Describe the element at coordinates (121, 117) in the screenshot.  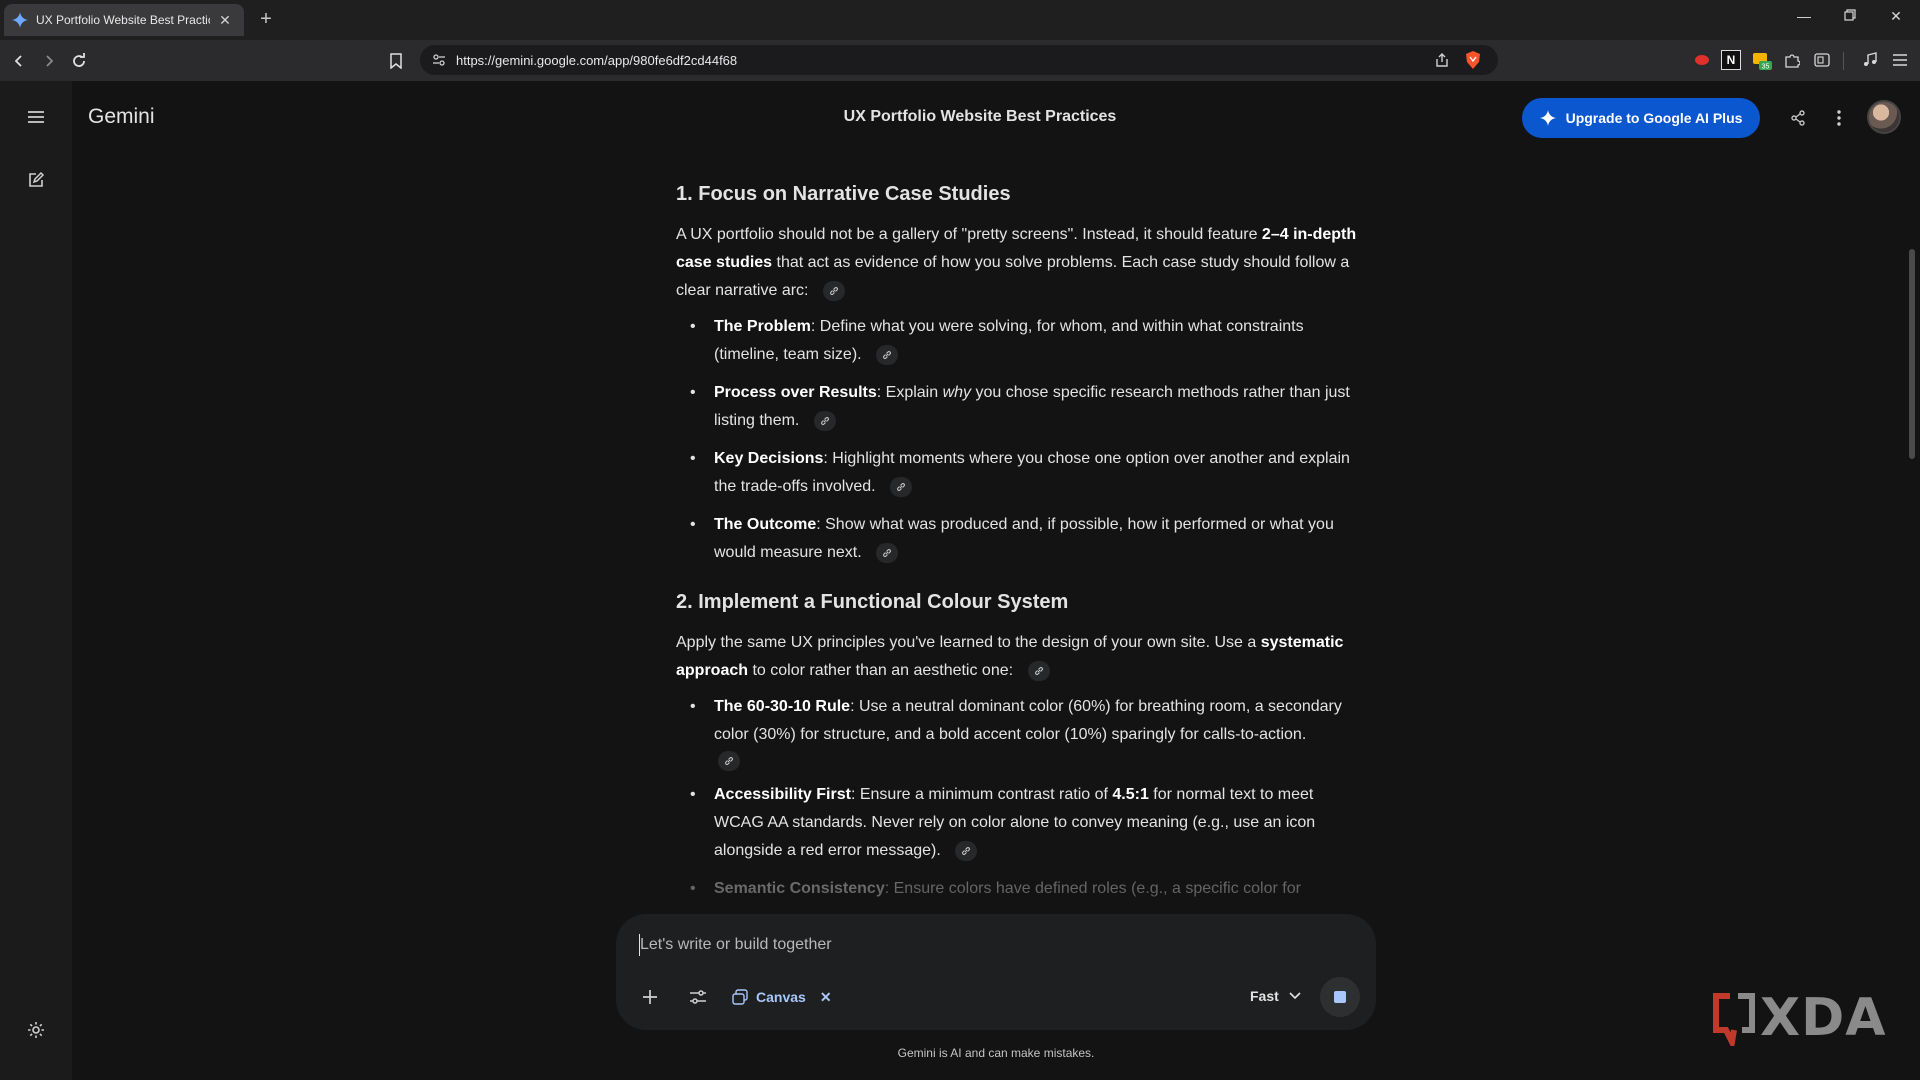
I see `gemini-logo-text: Gemini` at that location.